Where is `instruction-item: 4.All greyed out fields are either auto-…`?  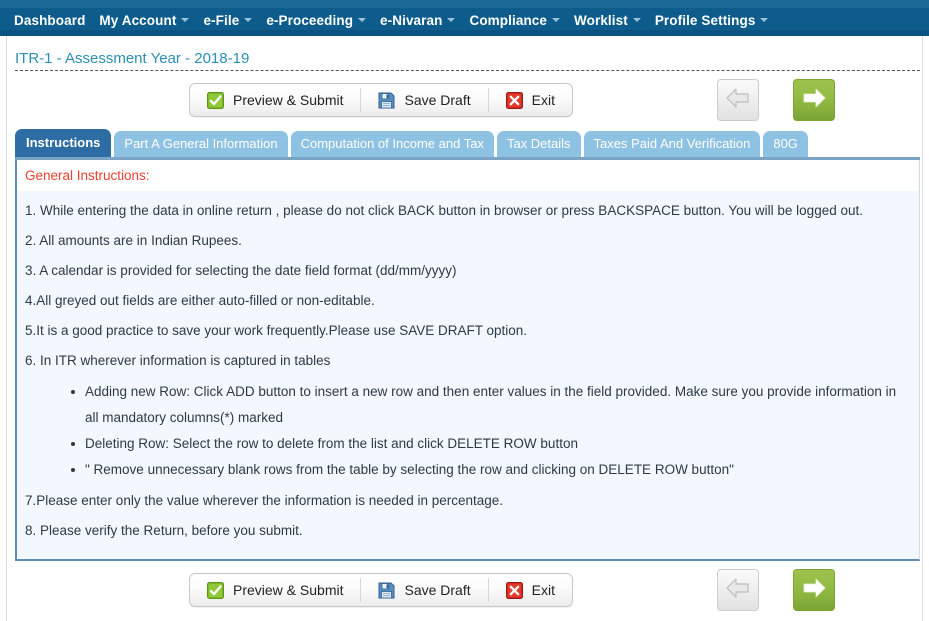
instruction-item: 4.All greyed out fields are either auto-… is located at coordinates (200, 300).